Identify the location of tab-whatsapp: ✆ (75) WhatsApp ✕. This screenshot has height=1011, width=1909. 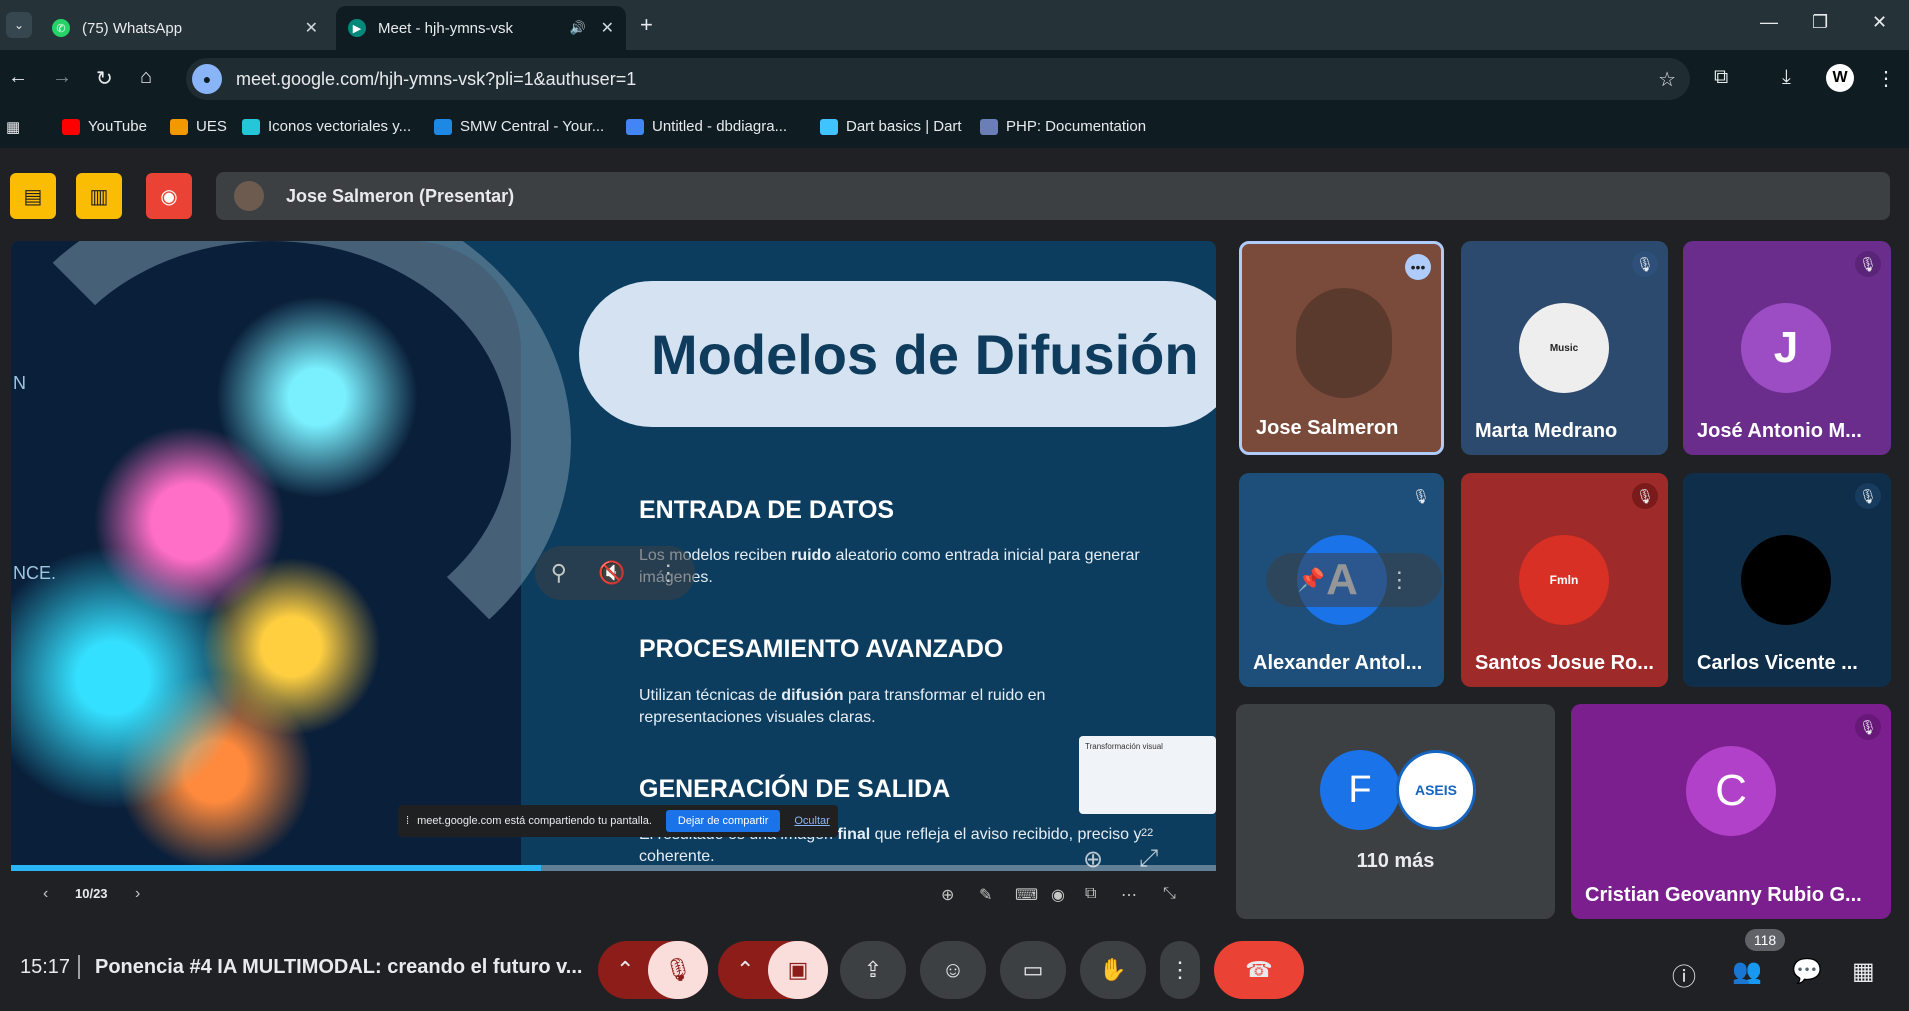
(185, 28).